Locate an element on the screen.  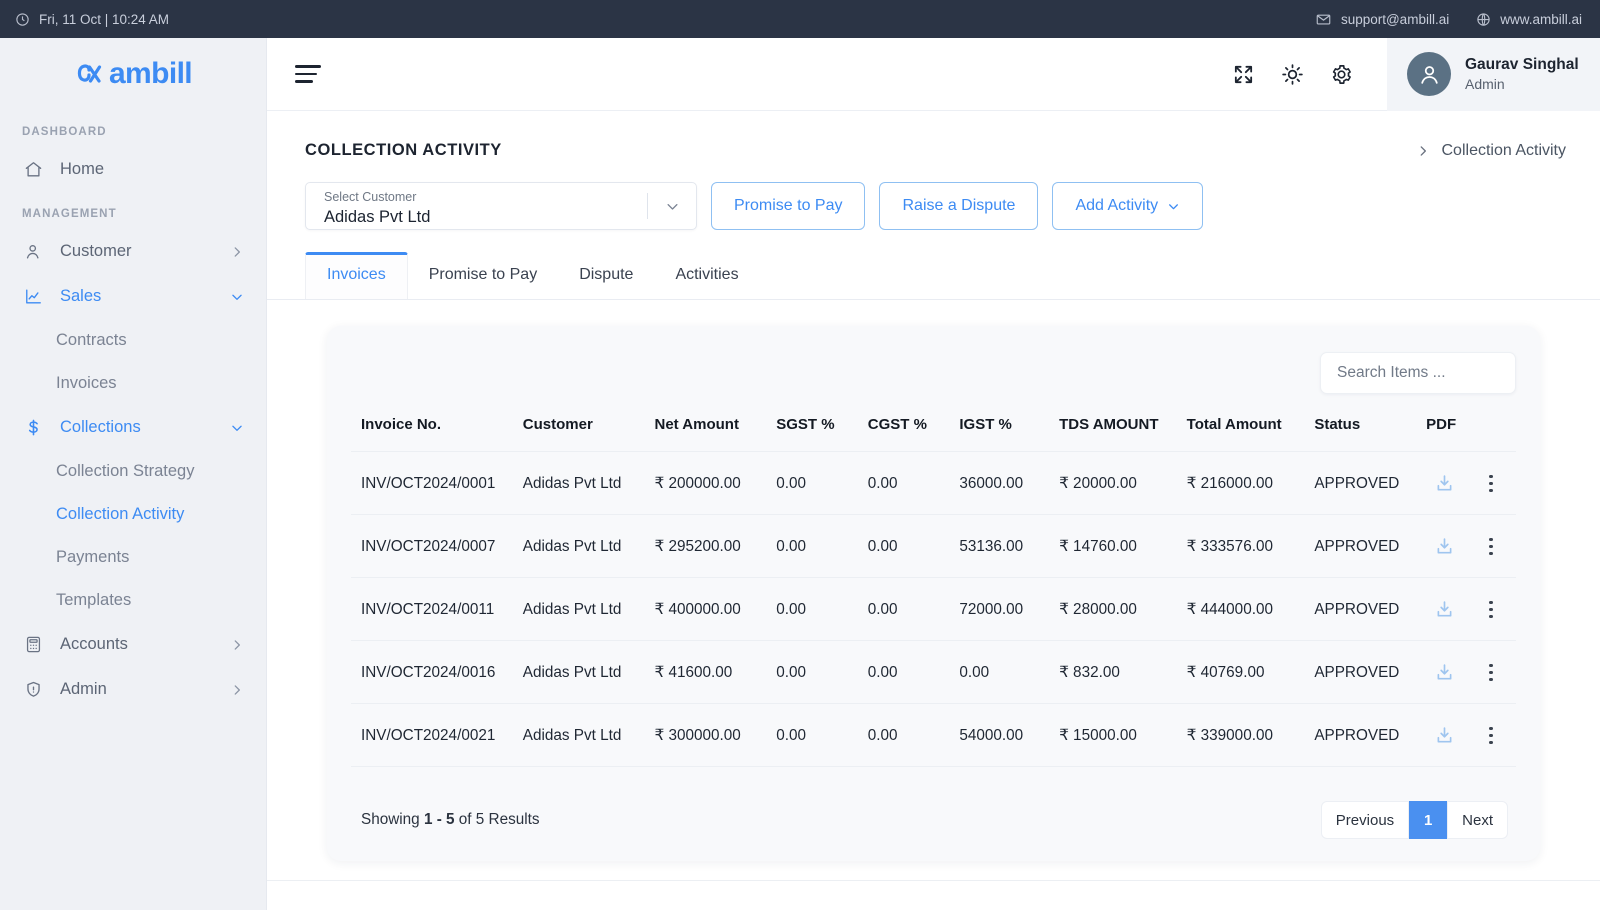
sidebar-item-collections: Collections is located at coordinates (133, 427).